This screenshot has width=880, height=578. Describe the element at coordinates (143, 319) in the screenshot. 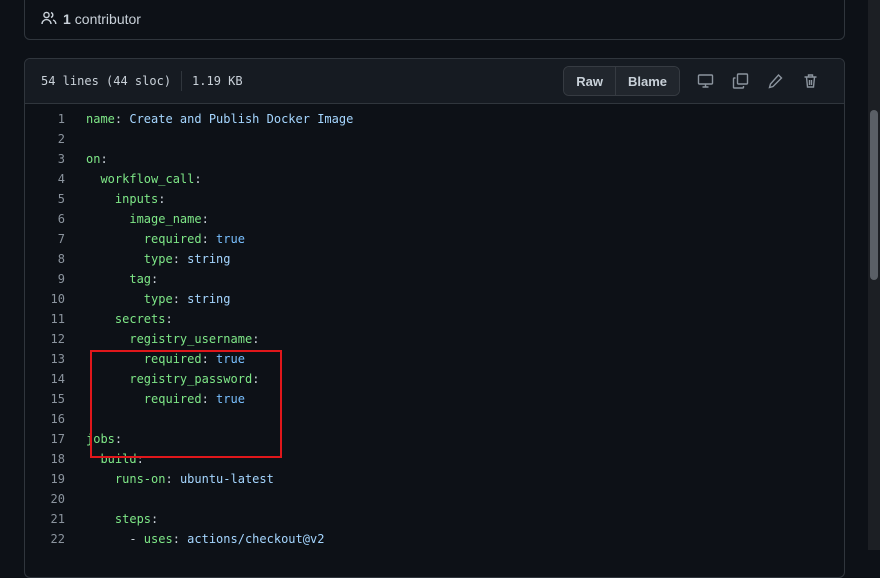

I see `line-content: secrets:` at that location.